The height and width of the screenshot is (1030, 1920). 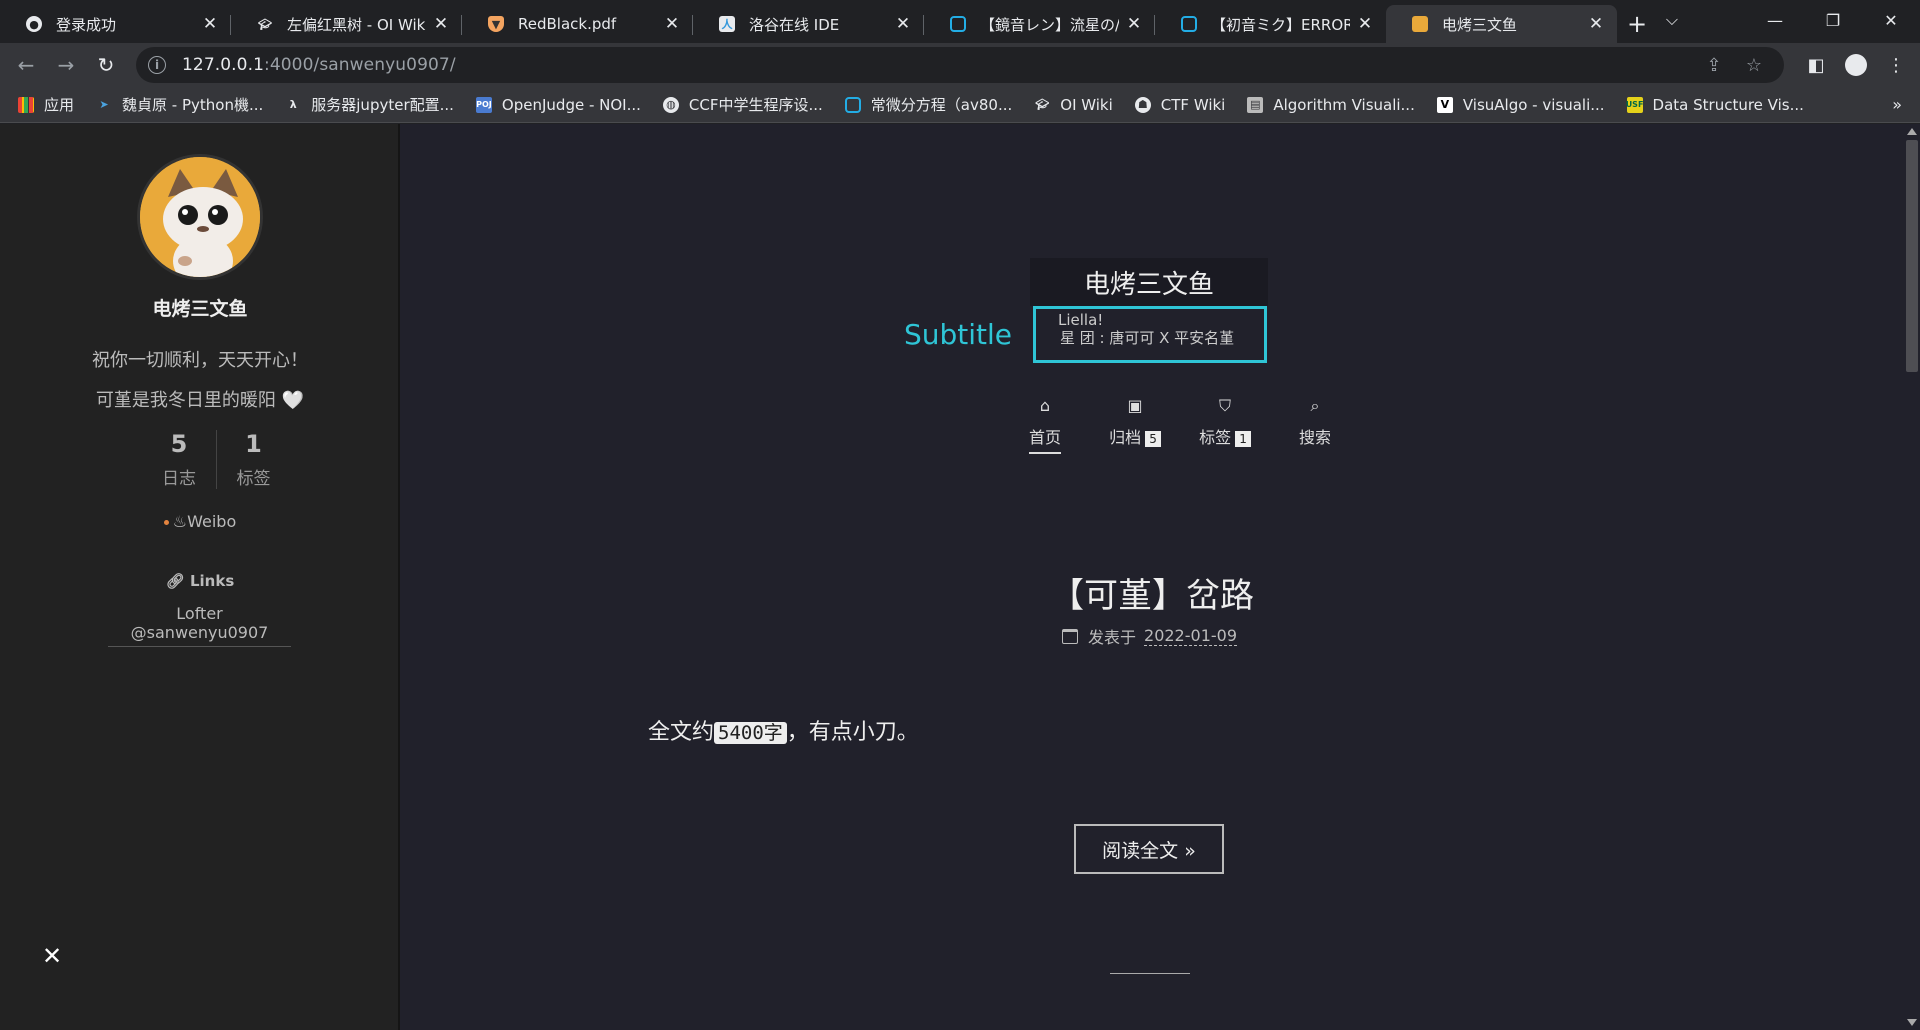 I want to click on site-info-icon: i, so click(x=157, y=65).